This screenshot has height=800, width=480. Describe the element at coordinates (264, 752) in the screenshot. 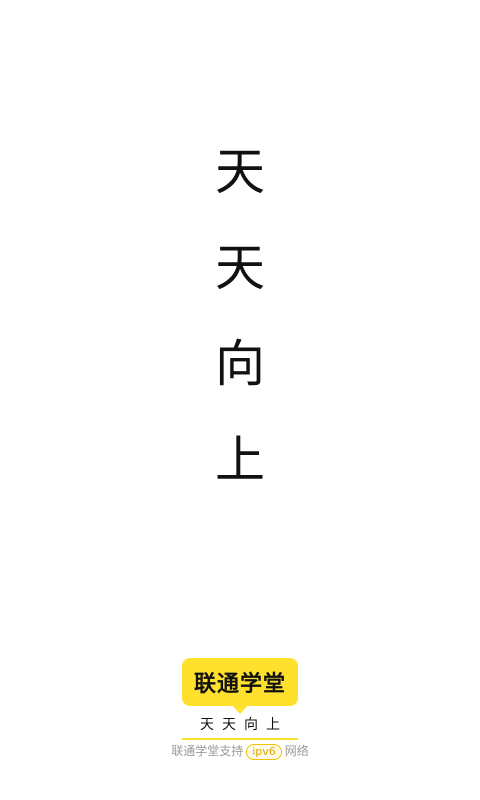

I see `ipv6-badge: ipv6` at that location.